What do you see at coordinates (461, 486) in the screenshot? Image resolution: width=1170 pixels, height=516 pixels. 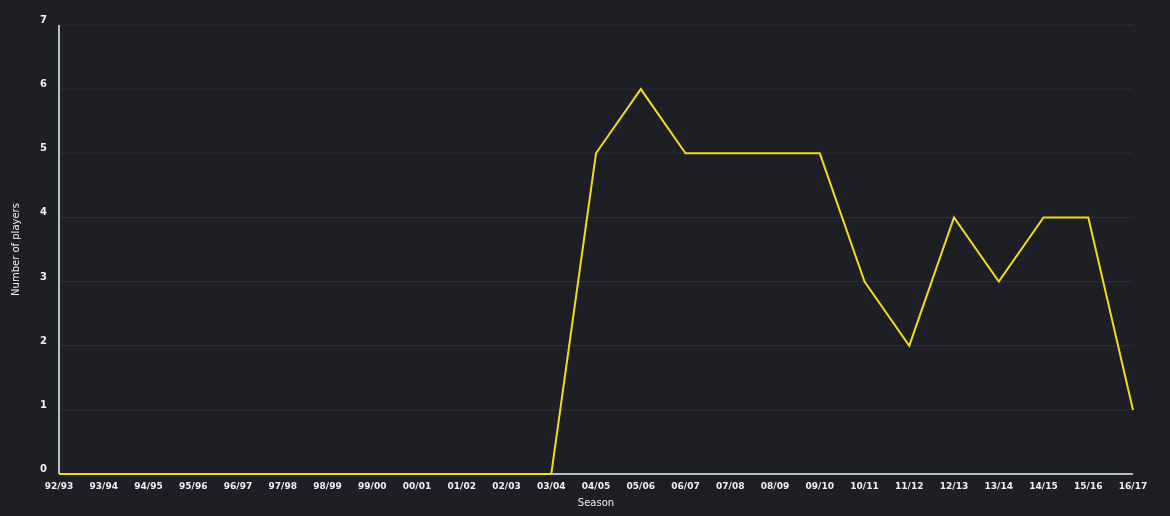 I see `x-tick-label: 01/02` at bounding box center [461, 486].